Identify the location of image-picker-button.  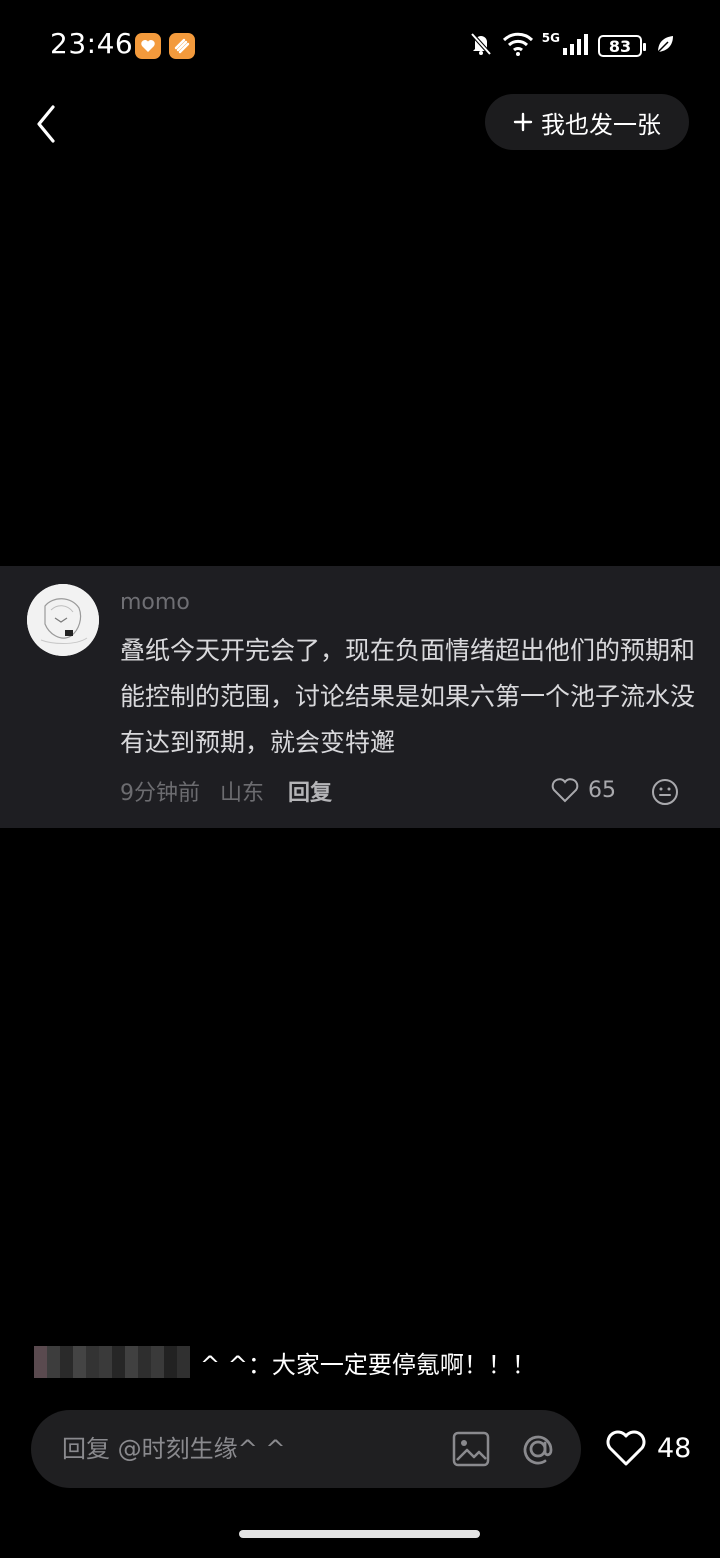
(471, 1449).